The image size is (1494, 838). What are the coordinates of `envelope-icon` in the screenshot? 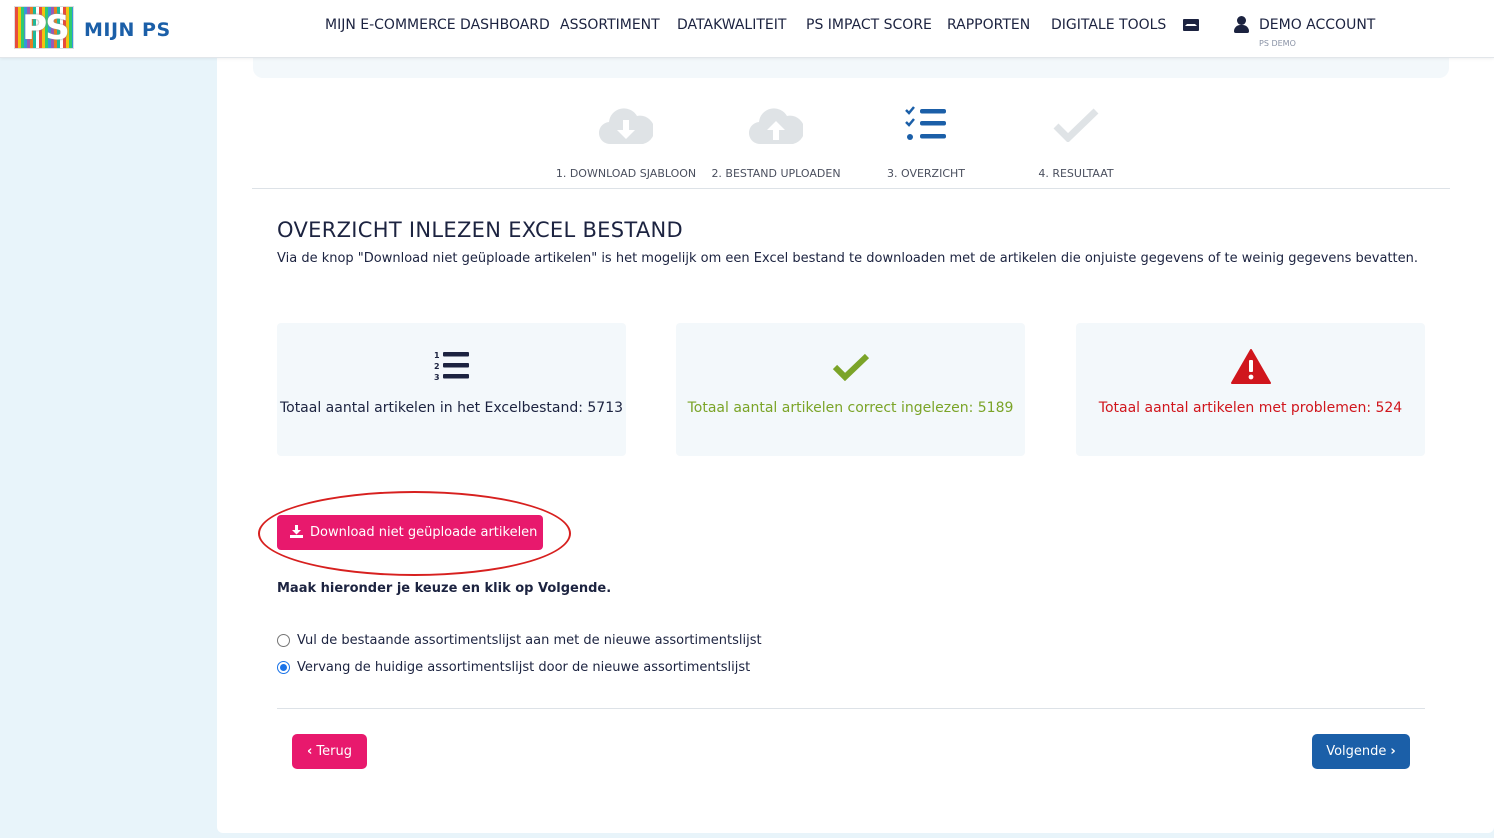 It's located at (1191, 25).